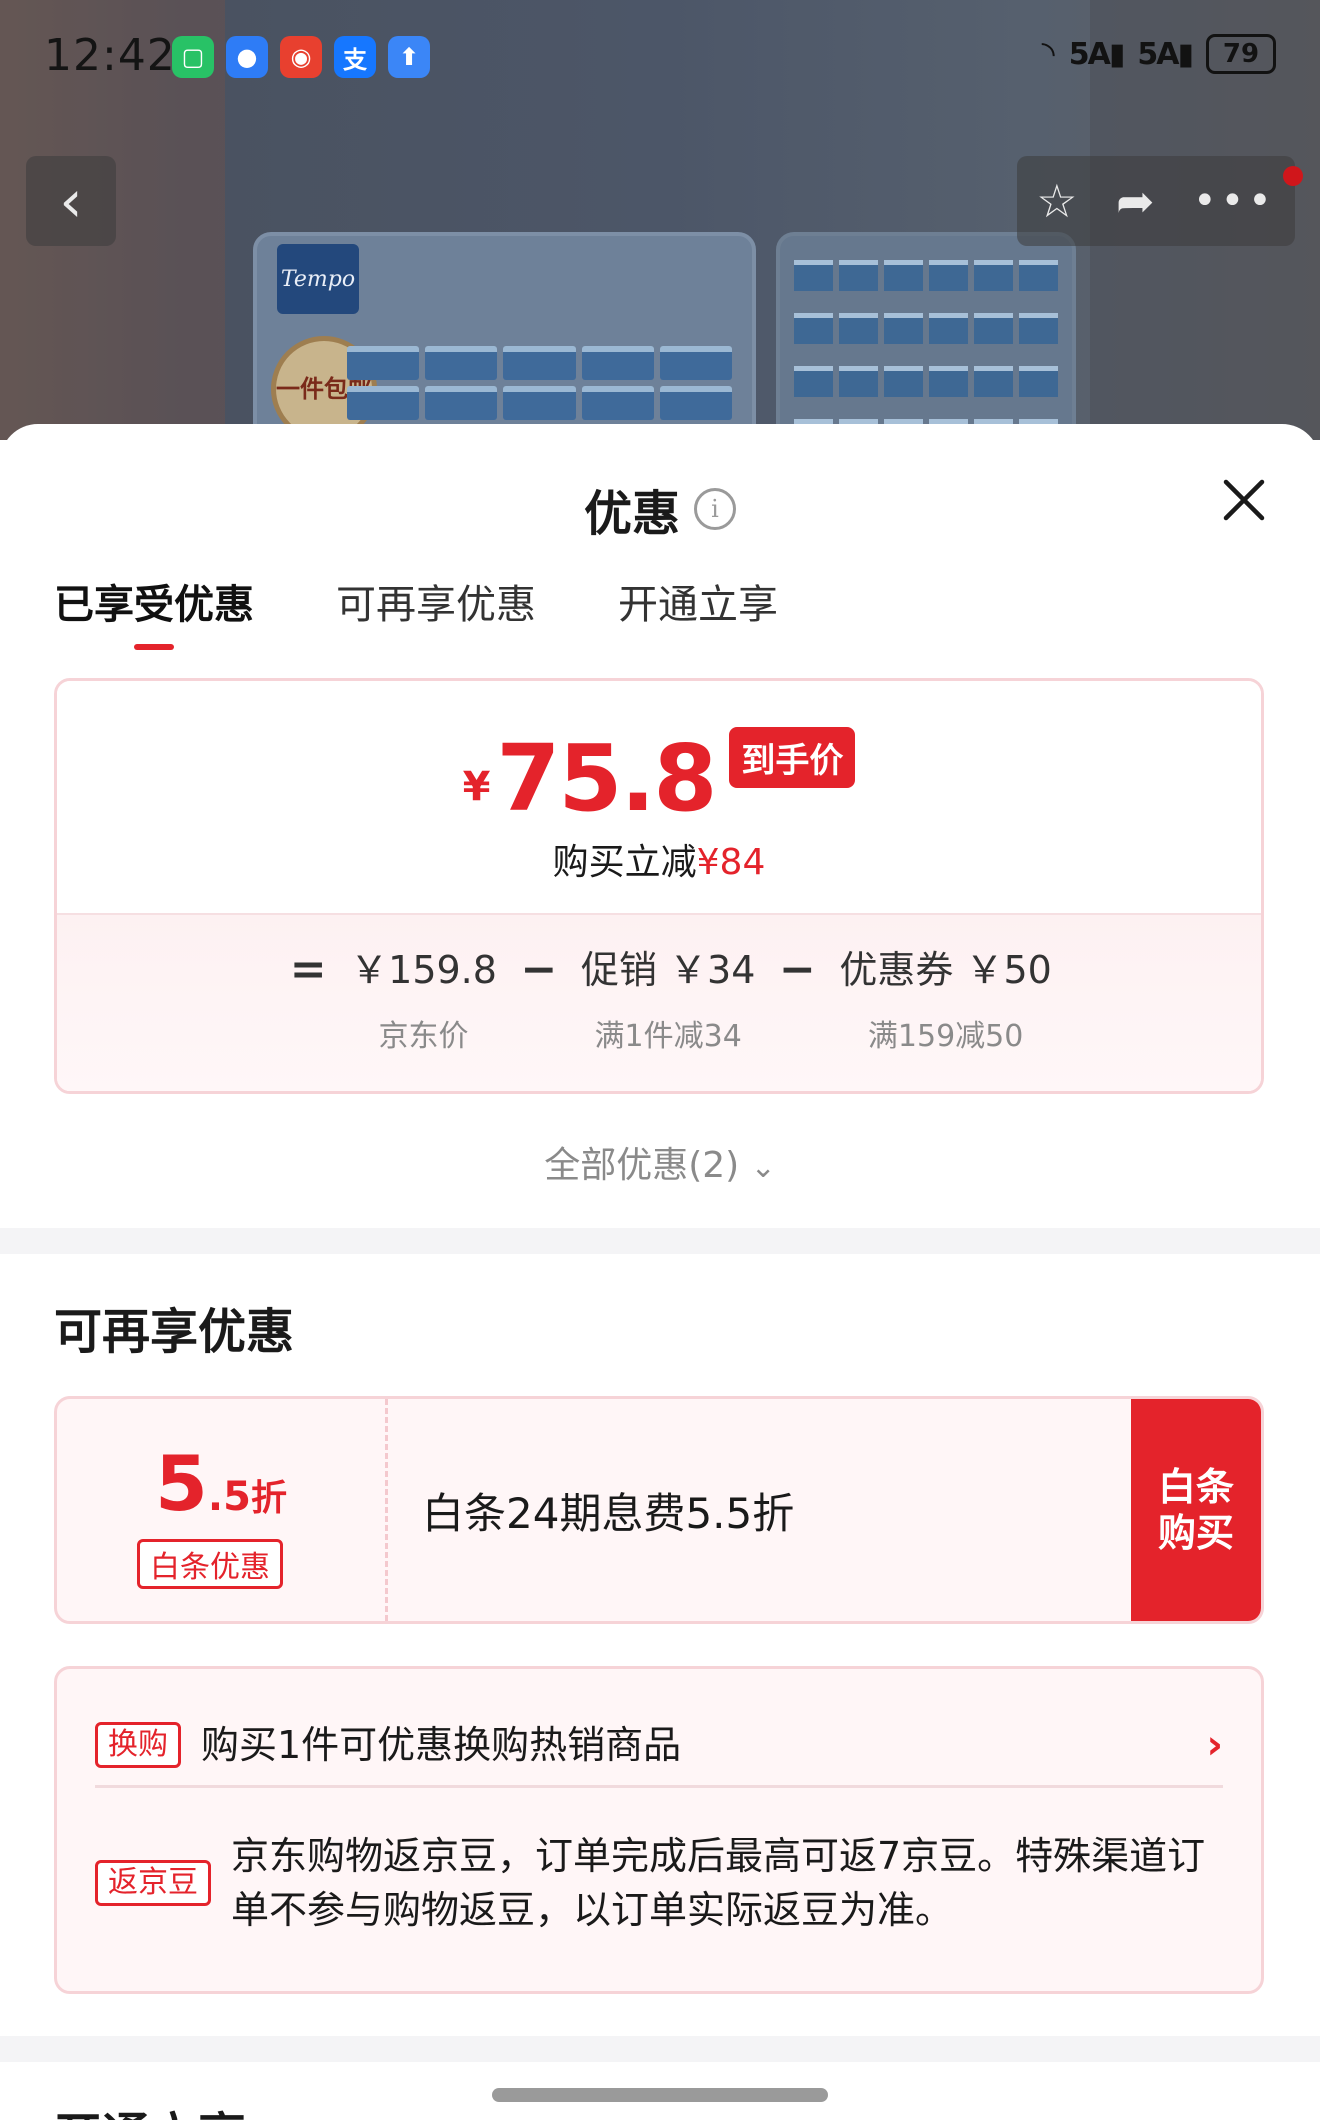  I want to click on product-image-main: Tempo 一件包邮, so click(504, 336).